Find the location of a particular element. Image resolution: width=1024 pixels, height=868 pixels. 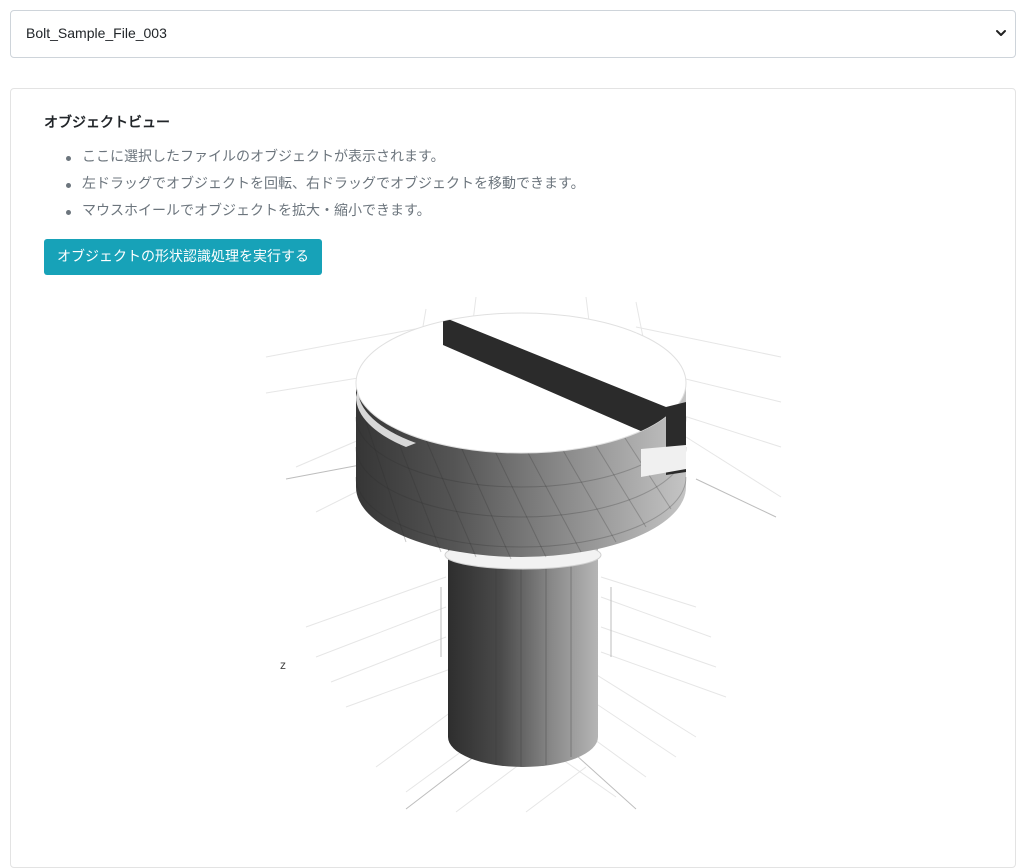

object-view-title: オブジェクトビュー is located at coordinates (107, 123).